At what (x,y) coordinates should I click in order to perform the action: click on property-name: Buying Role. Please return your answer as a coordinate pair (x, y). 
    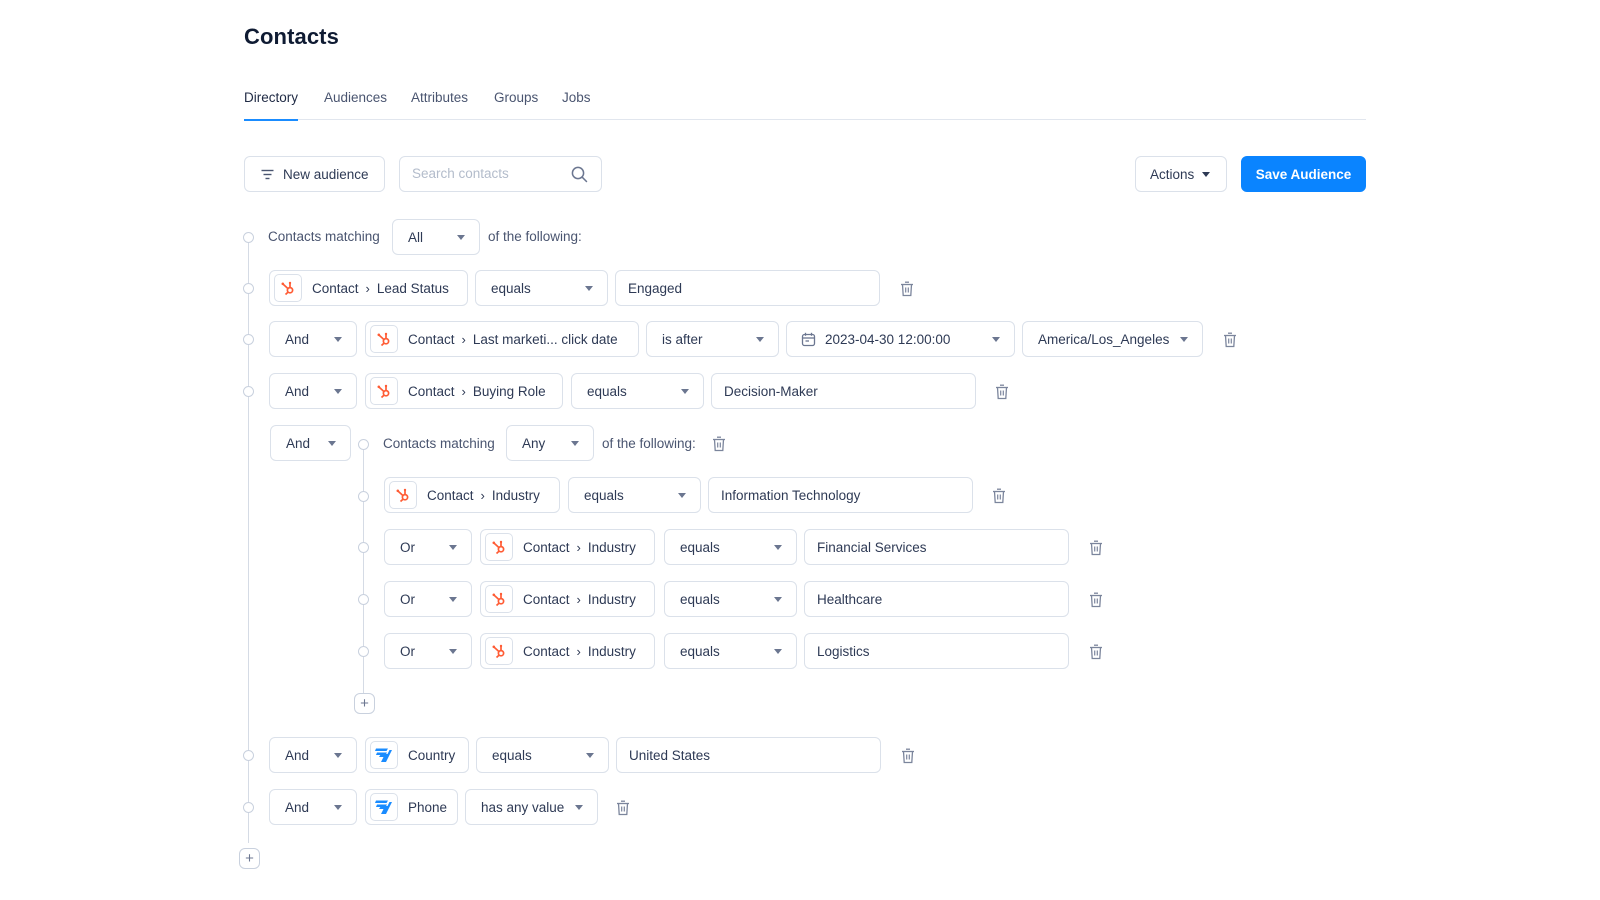
    Looking at the image, I should click on (509, 391).